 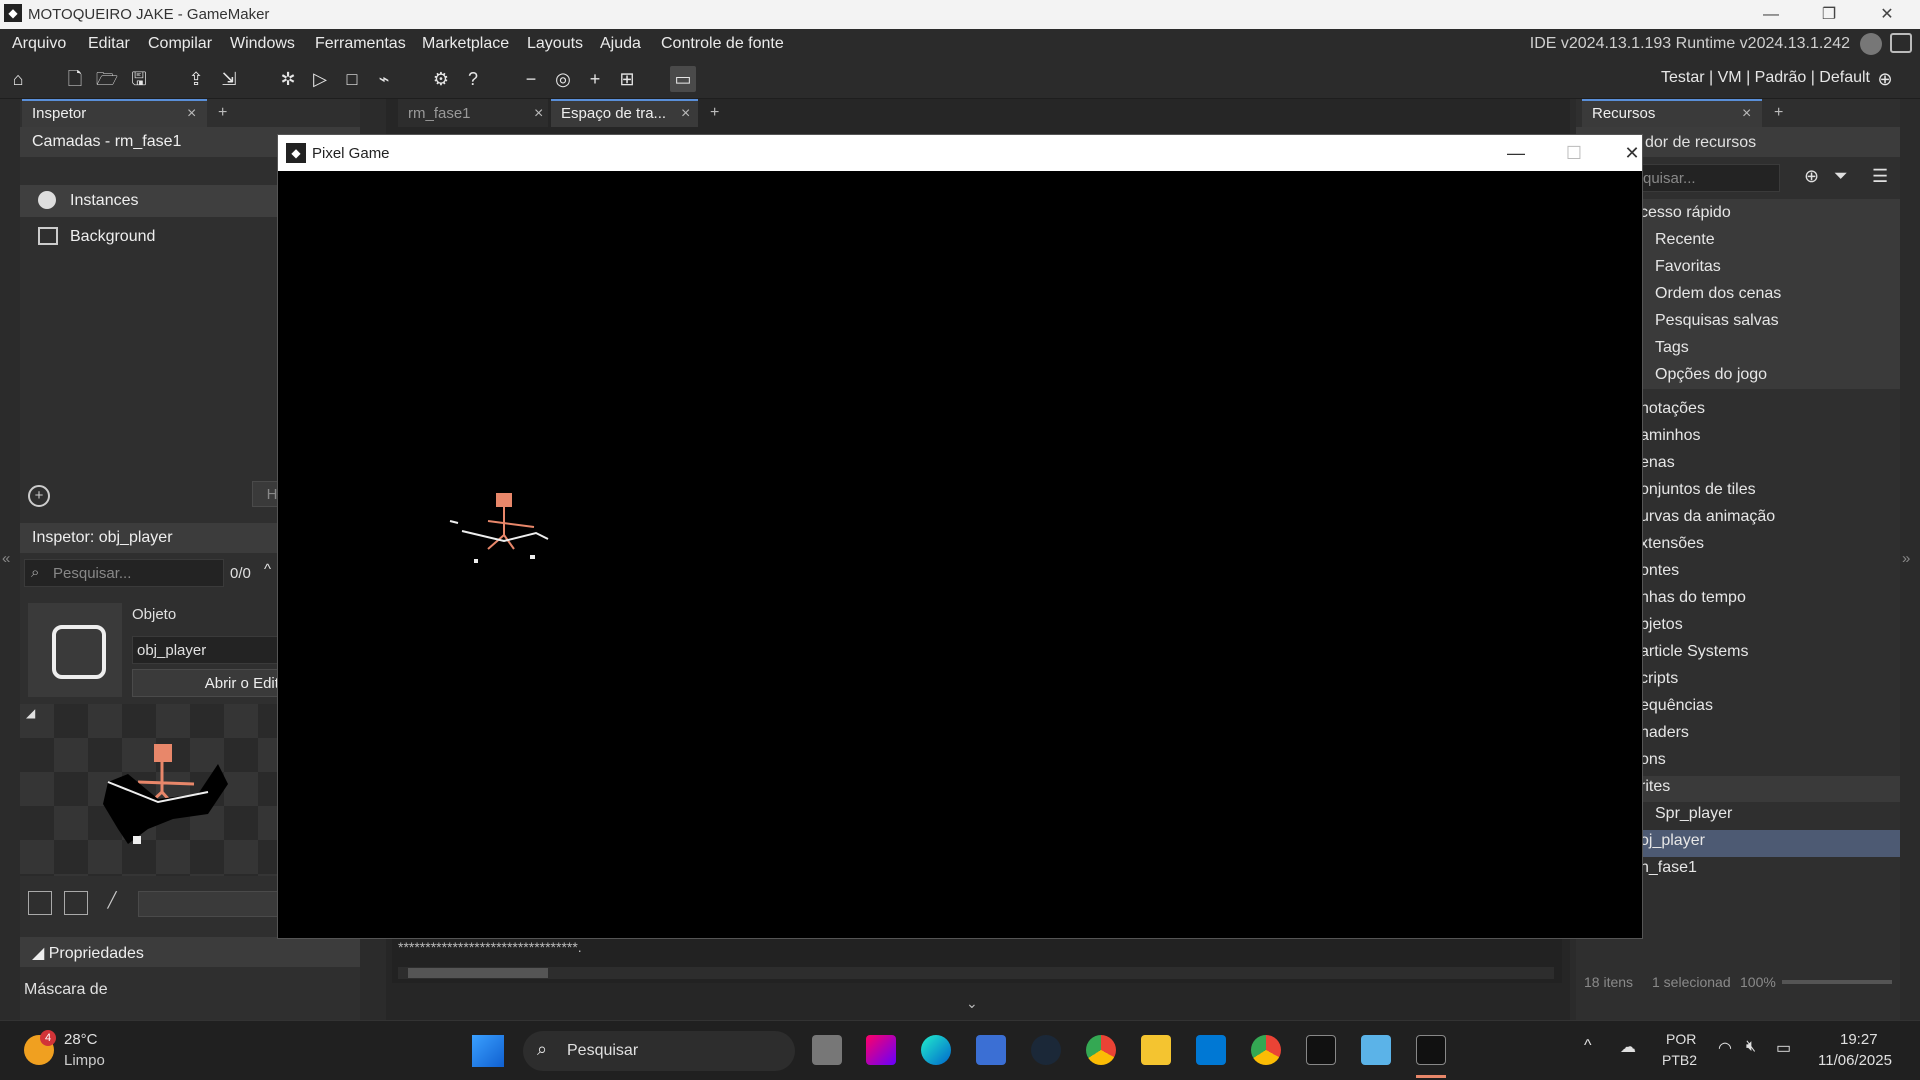 What do you see at coordinates (190, 952) in the screenshot?
I see `properties-header: ◢ Propriedades` at bounding box center [190, 952].